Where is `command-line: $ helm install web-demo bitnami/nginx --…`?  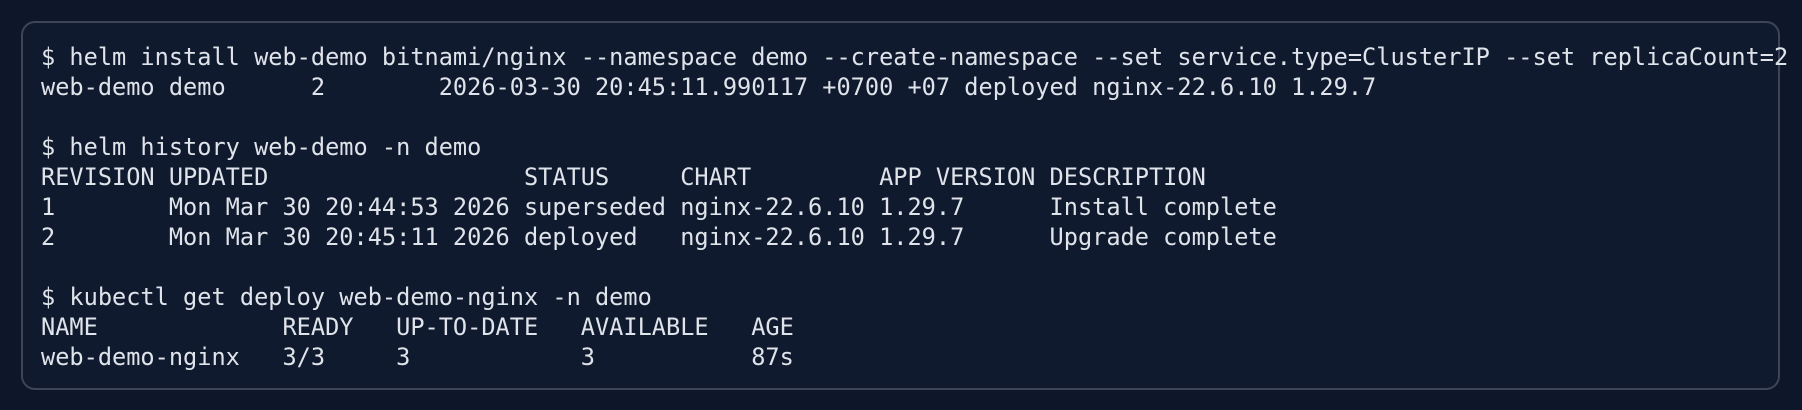
command-line: $ helm install web-demo bitnami/nginx --… is located at coordinates (915, 57).